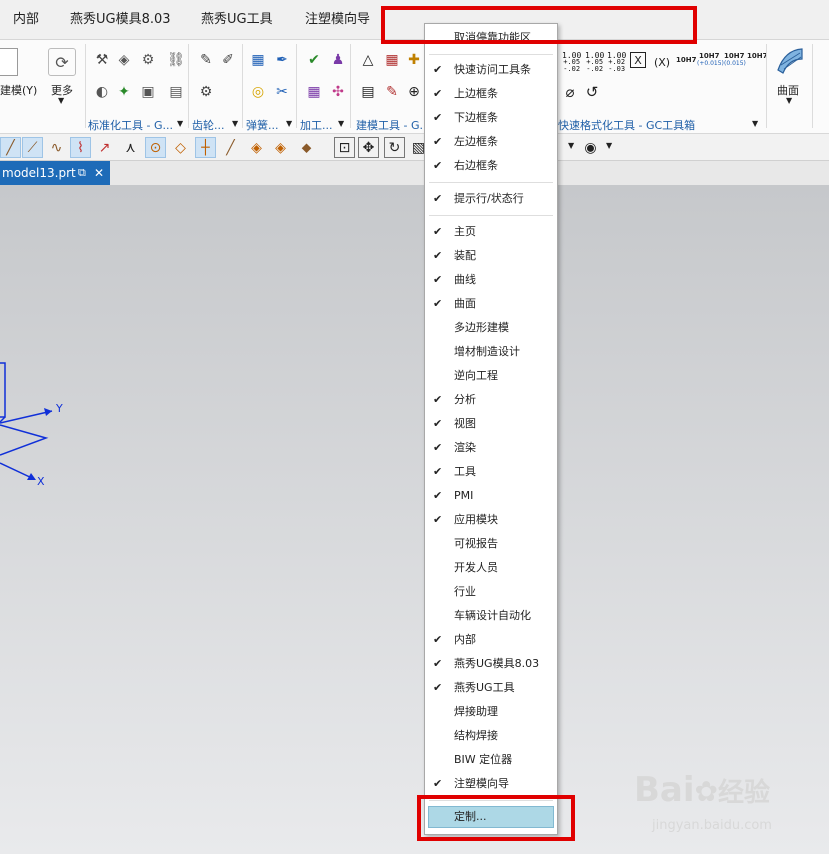 The height and width of the screenshot is (854, 829). What do you see at coordinates (148, 60) in the screenshot?
I see `gear-block-icon: ⚙` at bounding box center [148, 60].